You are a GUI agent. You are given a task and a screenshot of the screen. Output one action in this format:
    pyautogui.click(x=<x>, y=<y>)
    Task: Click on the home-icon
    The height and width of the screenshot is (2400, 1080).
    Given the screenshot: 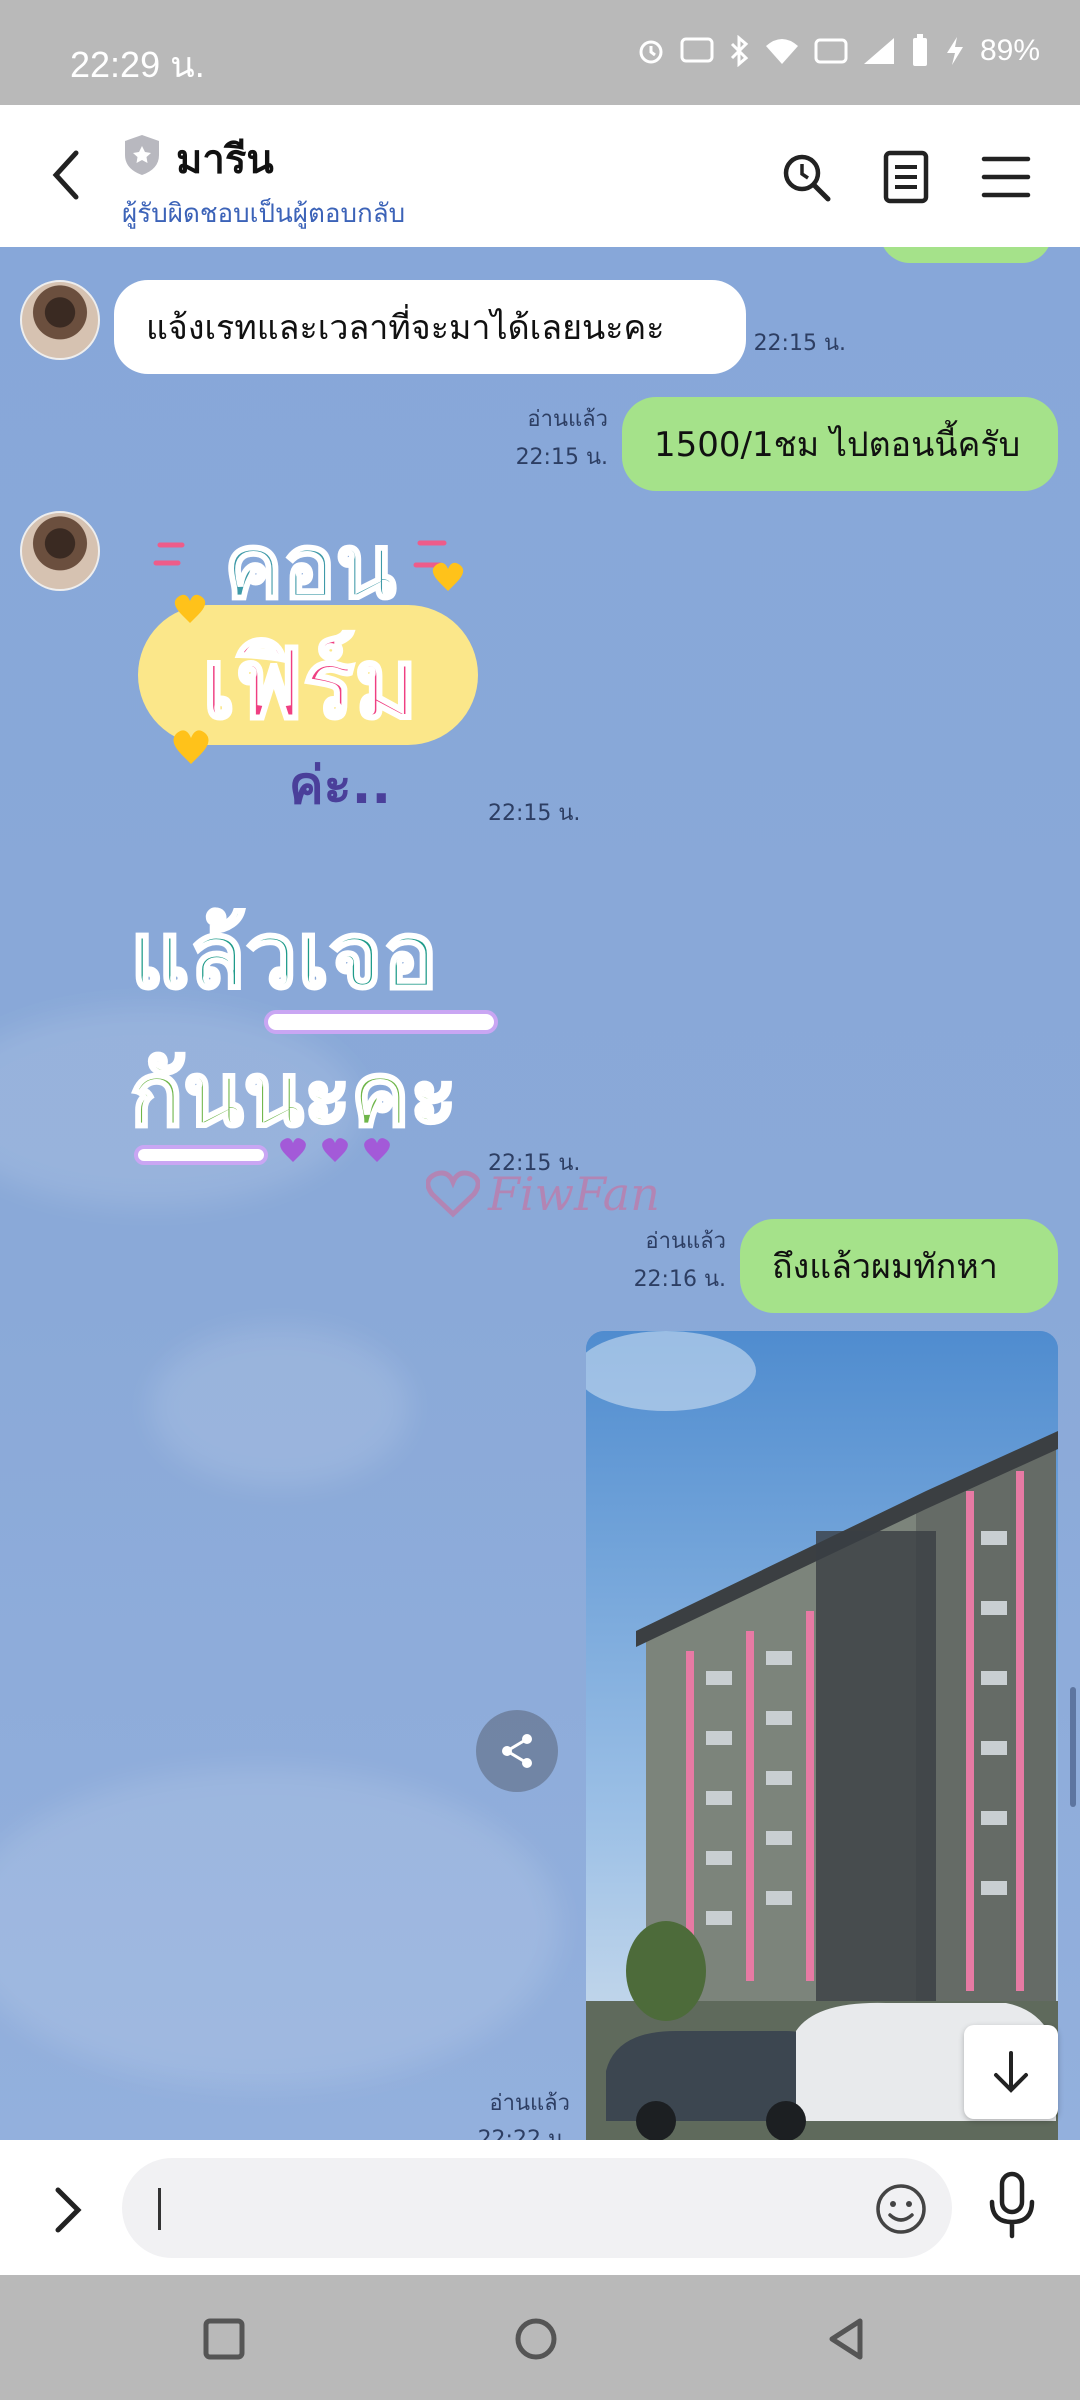 What is the action you would take?
    pyautogui.click(x=536, y=2339)
    